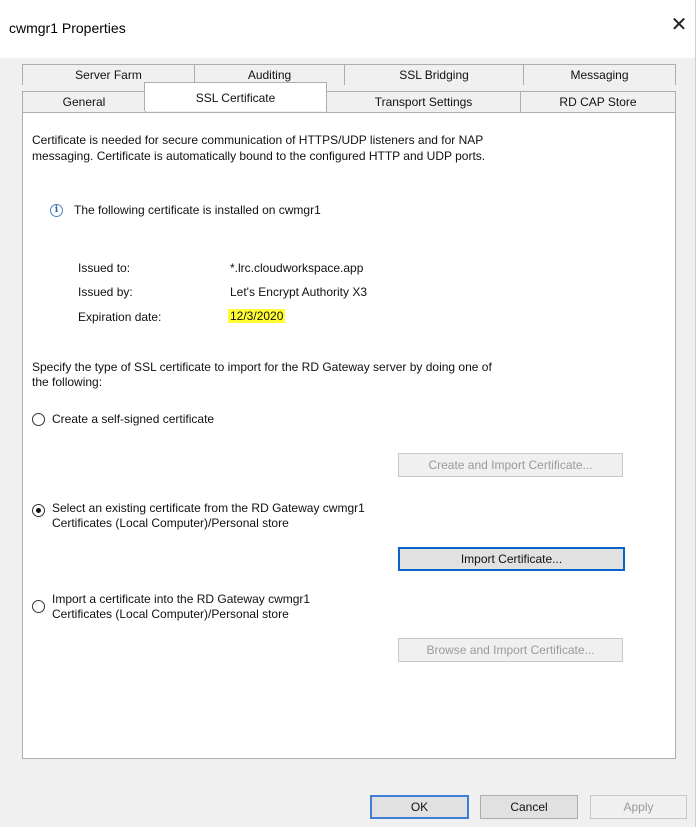  I want to click on title-bar: cwmgr1 Properties ✕, so click(348, 29).